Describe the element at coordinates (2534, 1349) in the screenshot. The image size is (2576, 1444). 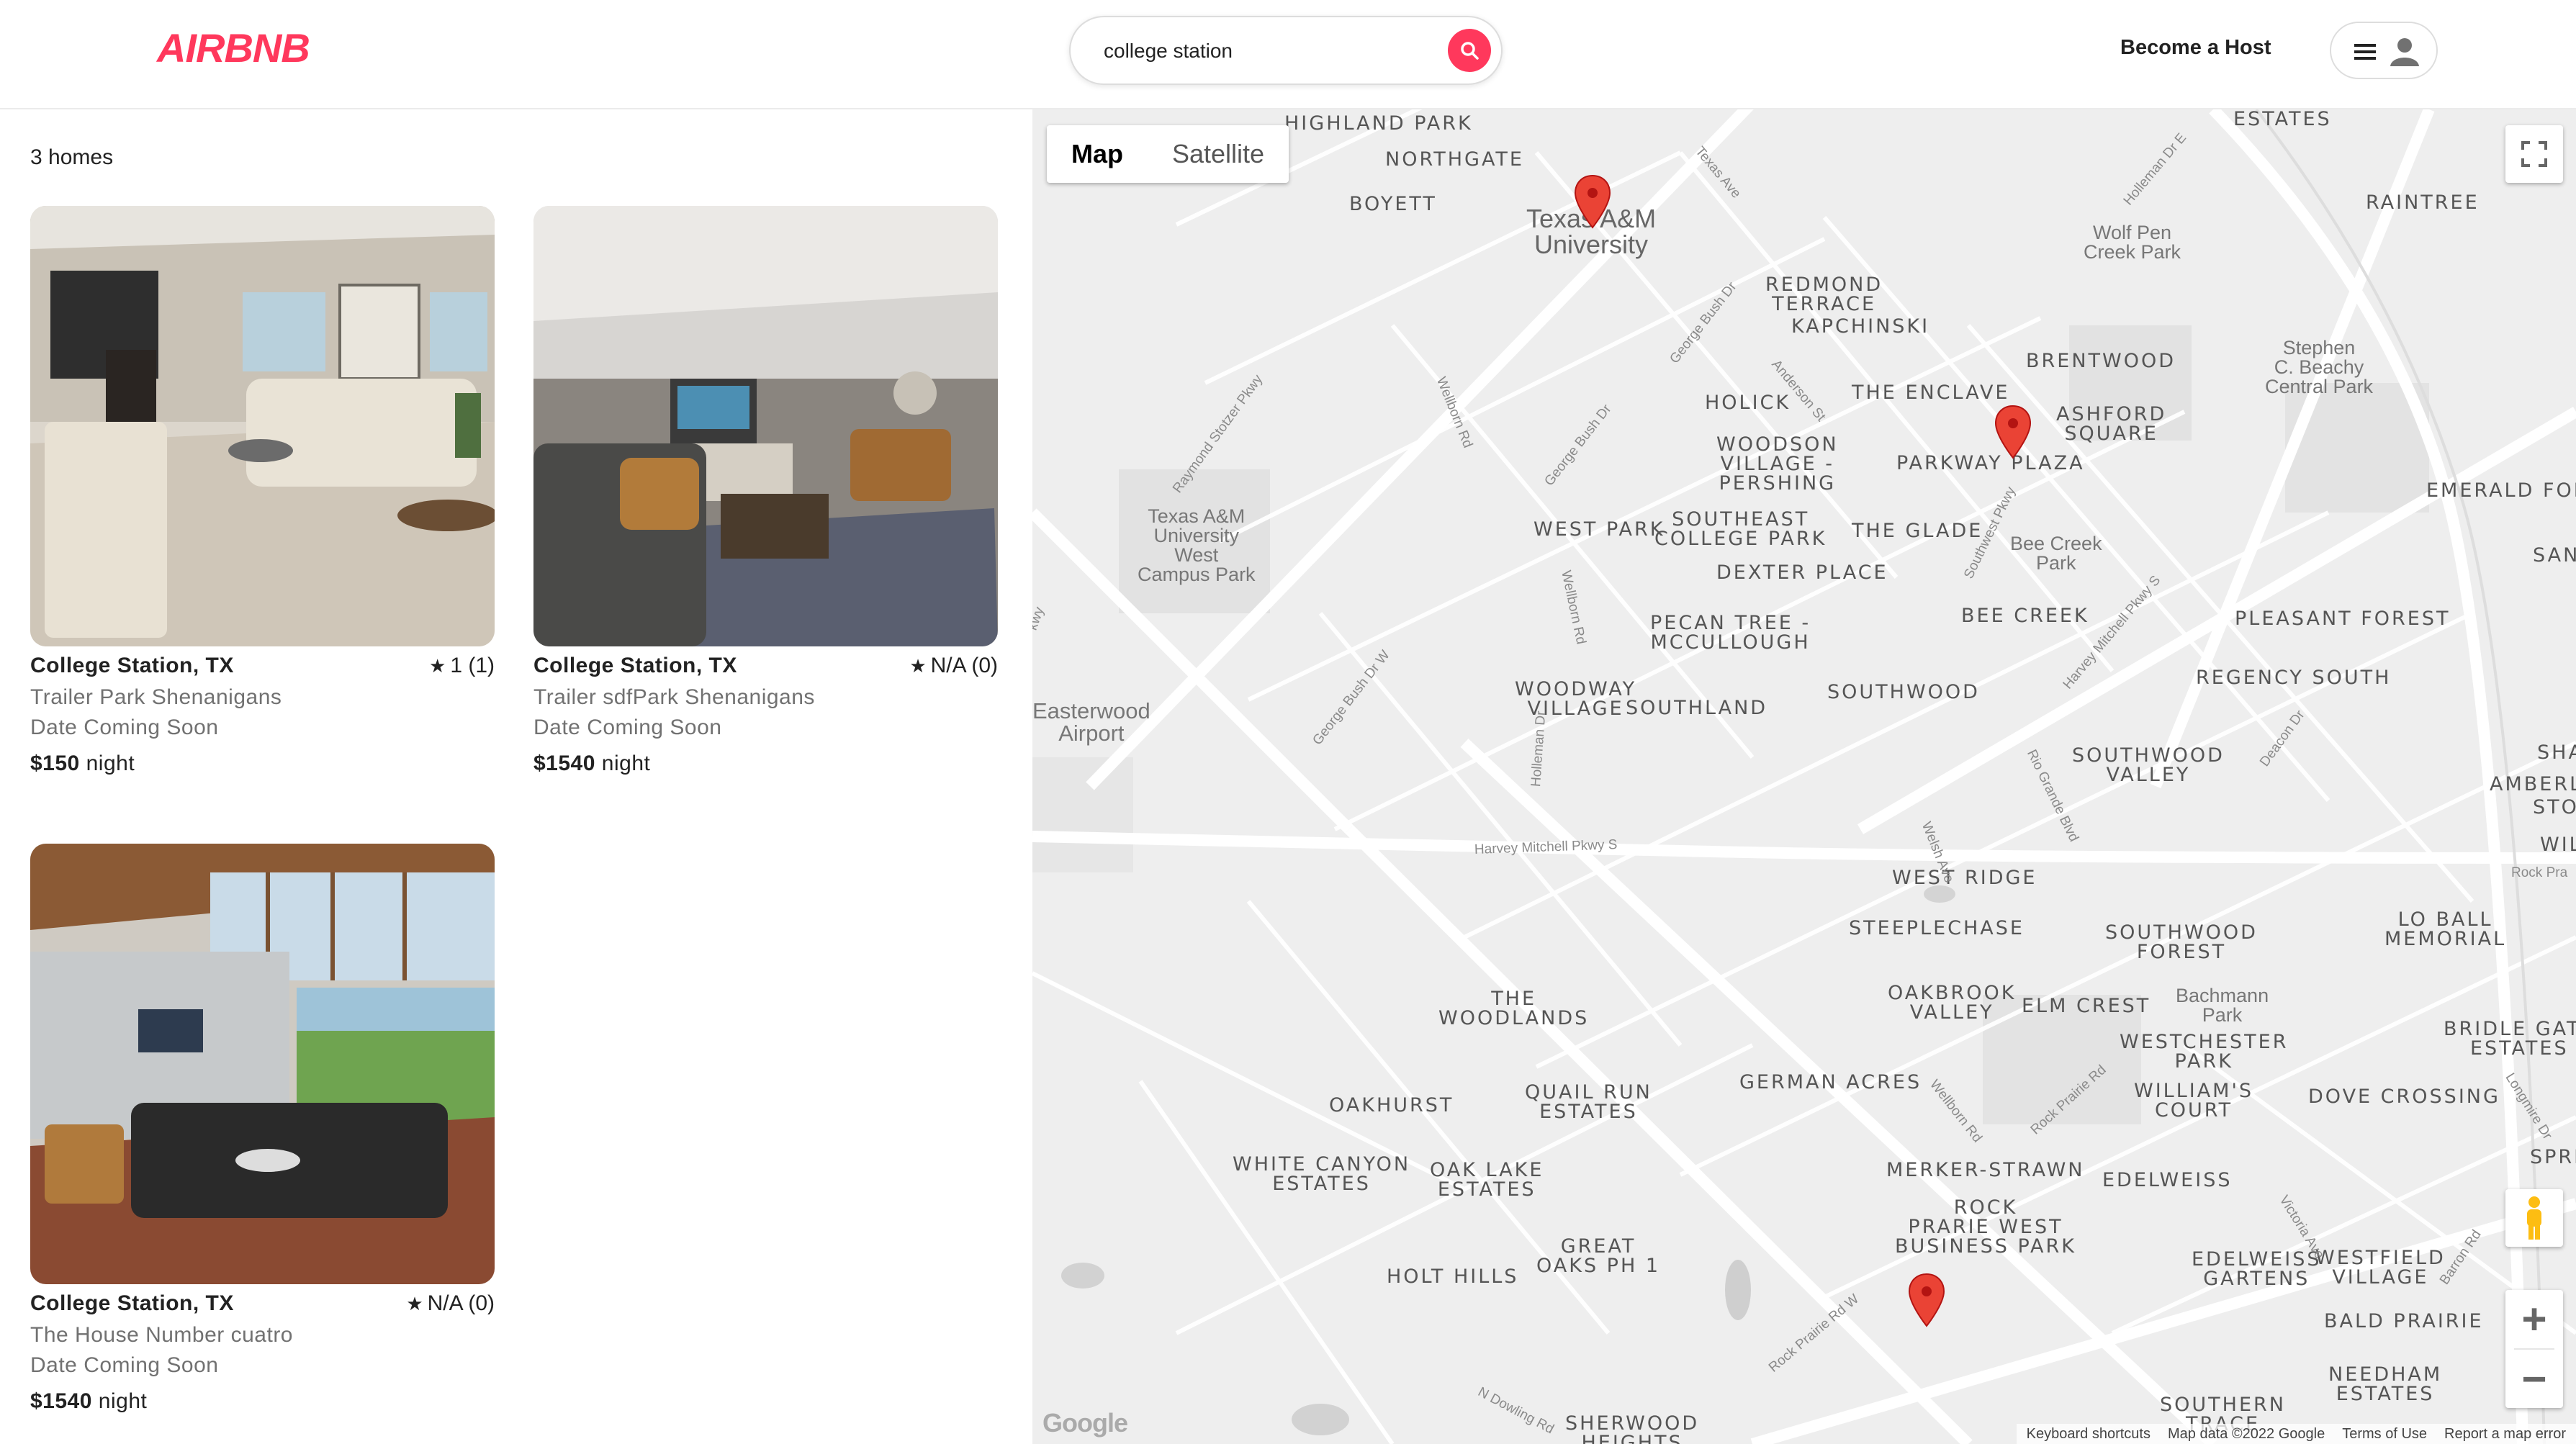
I see `zoom-control: + −` at that location.